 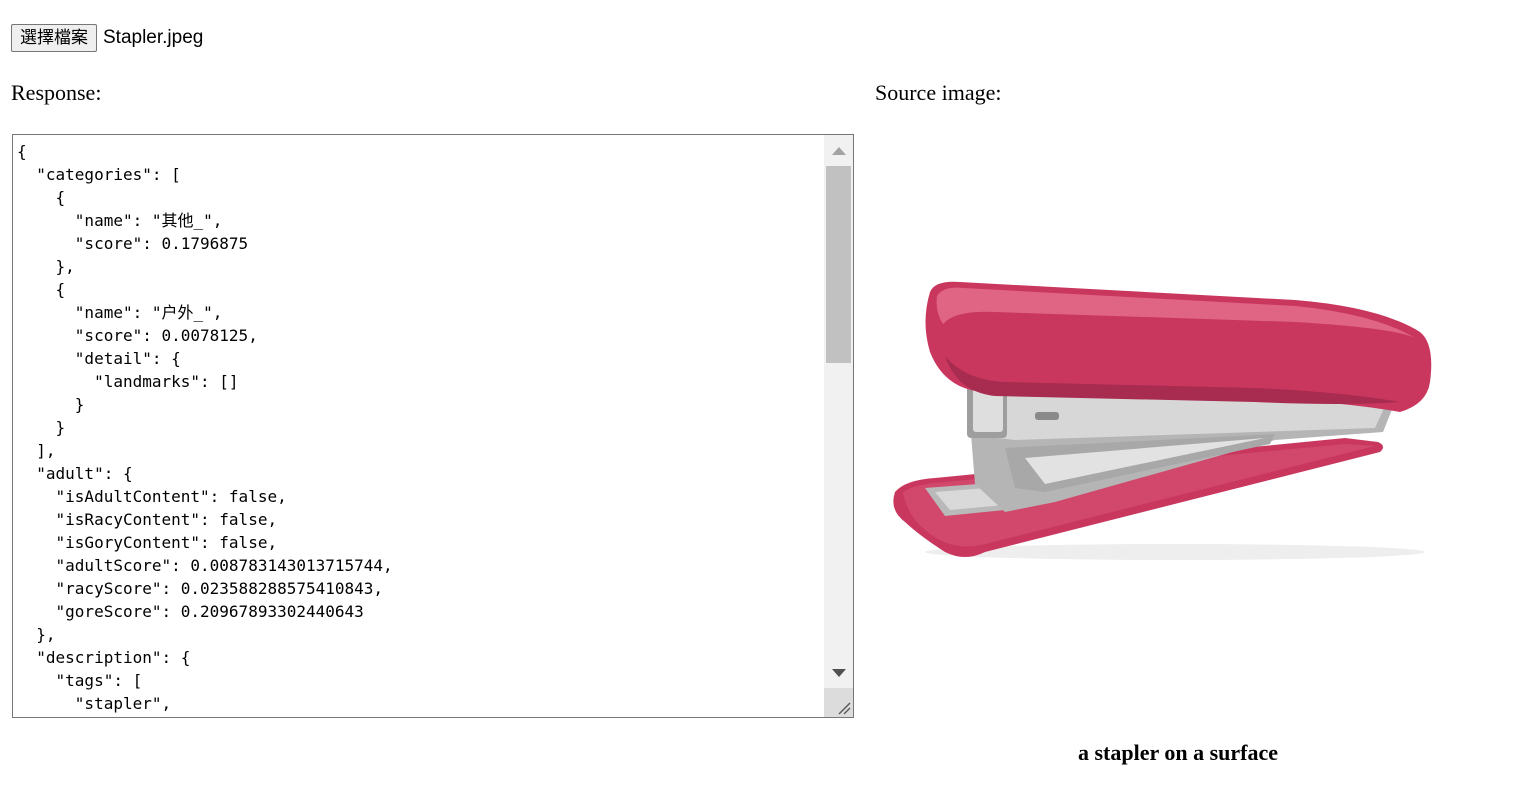 What do you see at coordinates (838, 672) in the screenshot?
I see `scroll-down-arrow-icon` at bounding box center [838, 672].